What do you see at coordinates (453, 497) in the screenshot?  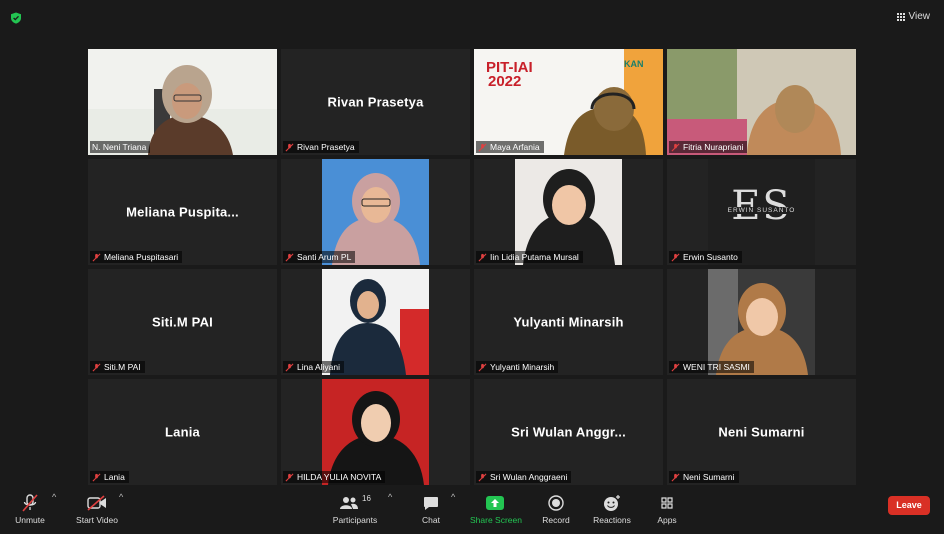 I see `chat-options-caret-icon: ^` at bounding box center [453, 497].